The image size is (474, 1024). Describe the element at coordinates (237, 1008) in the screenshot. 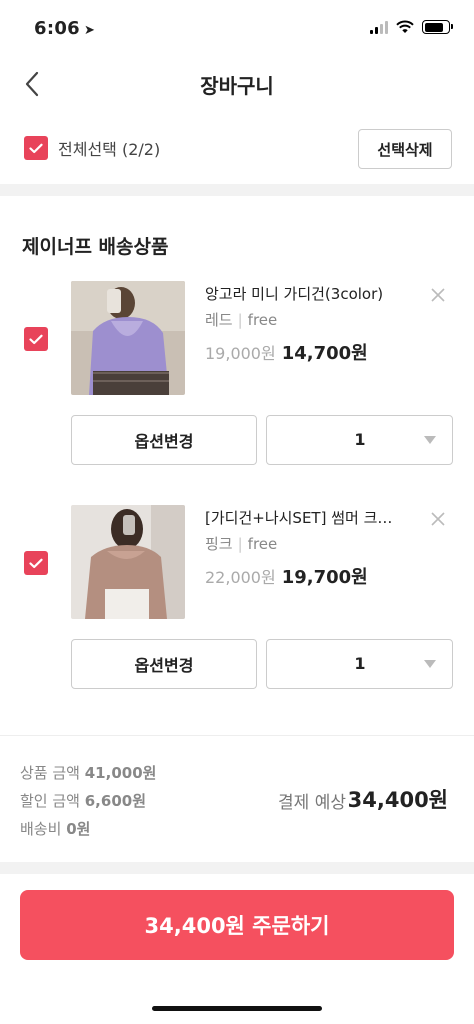

I see `home-indicator` at that location.